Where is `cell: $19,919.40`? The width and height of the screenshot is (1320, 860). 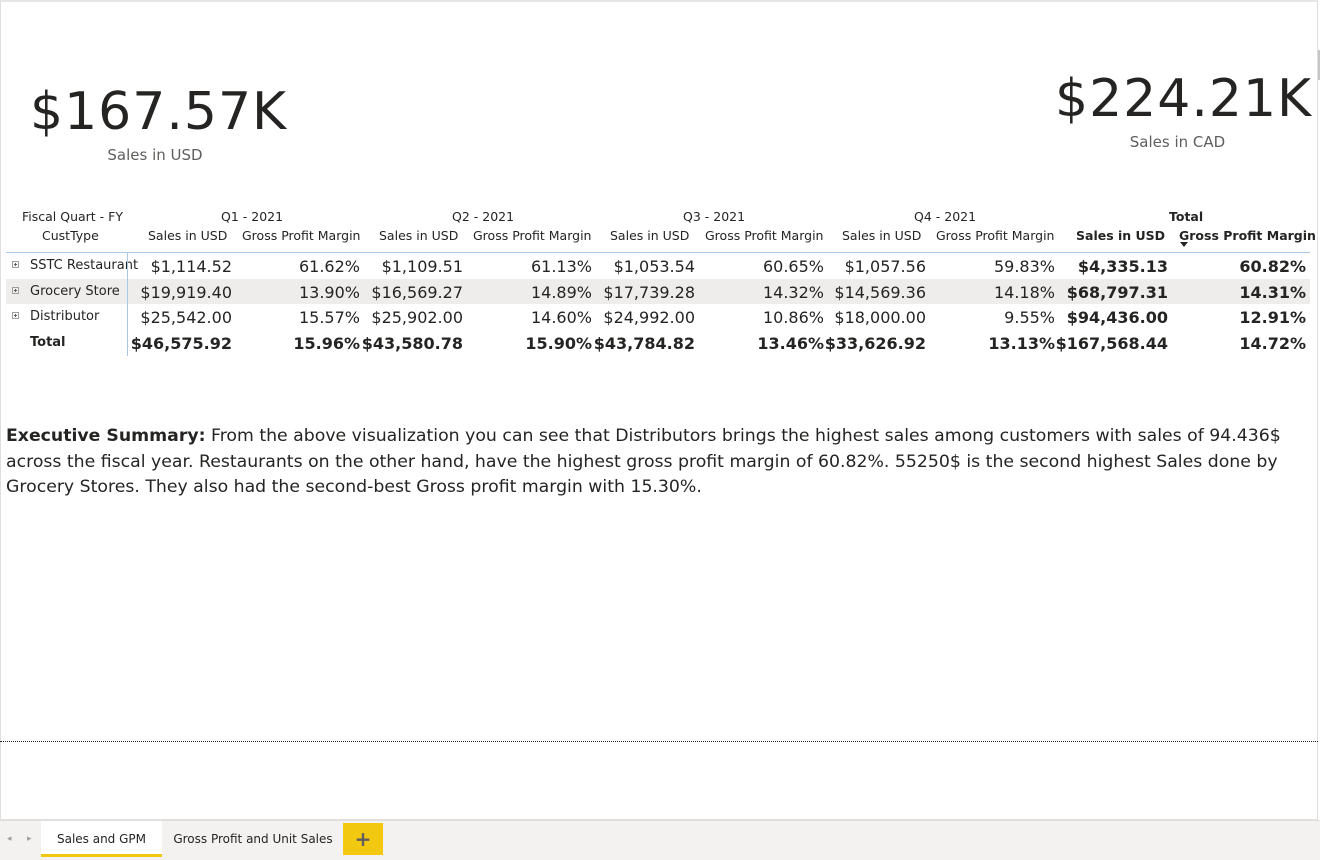
cell: $19,919.40 is located at coordinates (186, 292).